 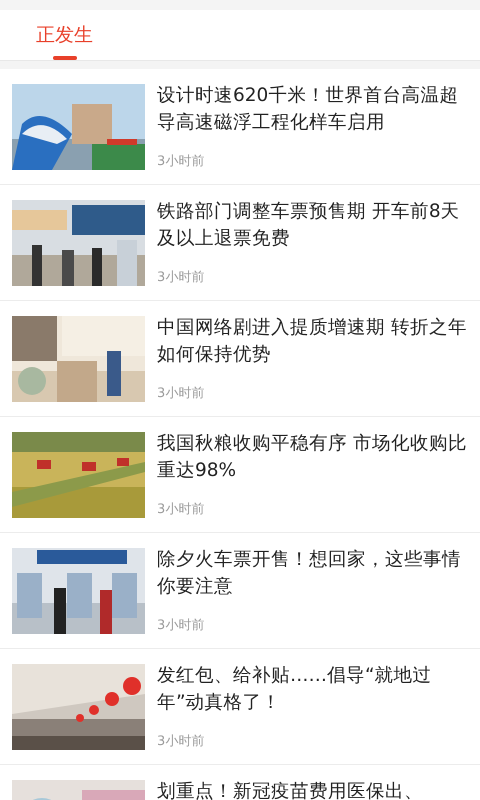 What do you see at coordinates (312, 689) in the screenshot?
I see `article-title: 发红包、给补贴……倡导“就地过年”动真格了！` at bounding box center [312, 689].